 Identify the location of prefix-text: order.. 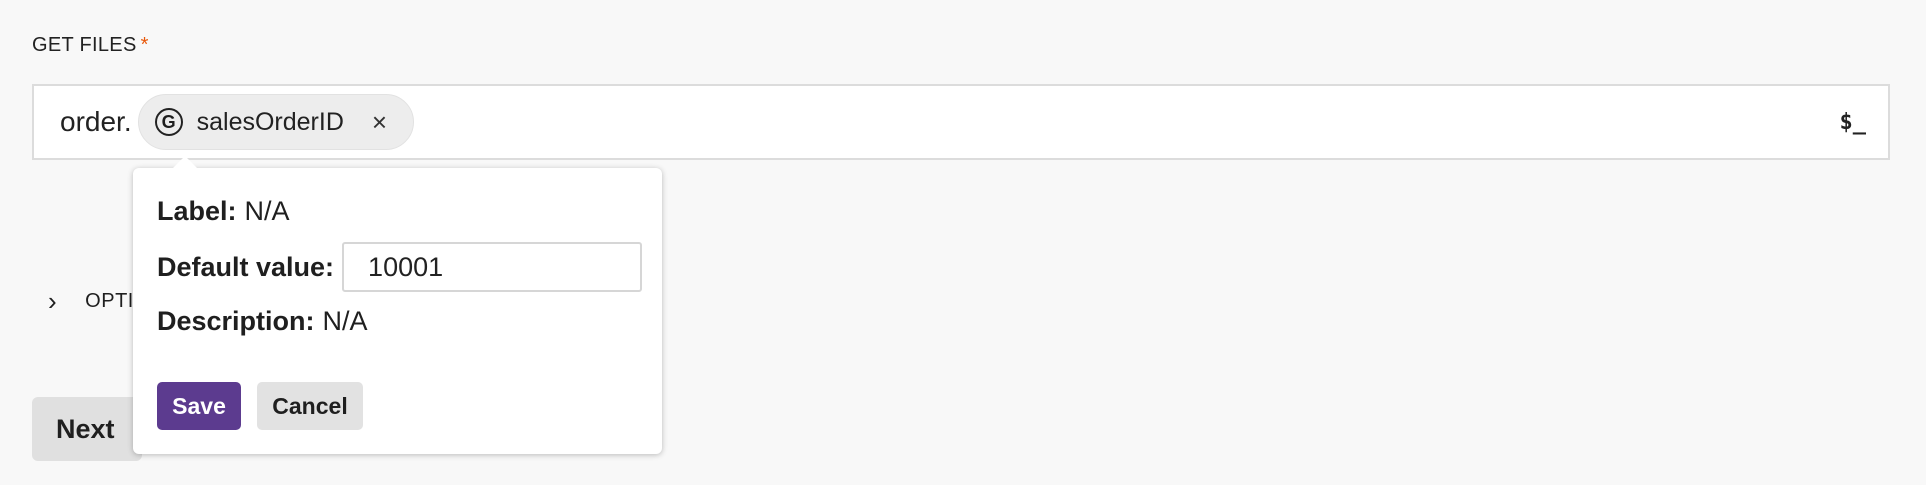
(96, 121).